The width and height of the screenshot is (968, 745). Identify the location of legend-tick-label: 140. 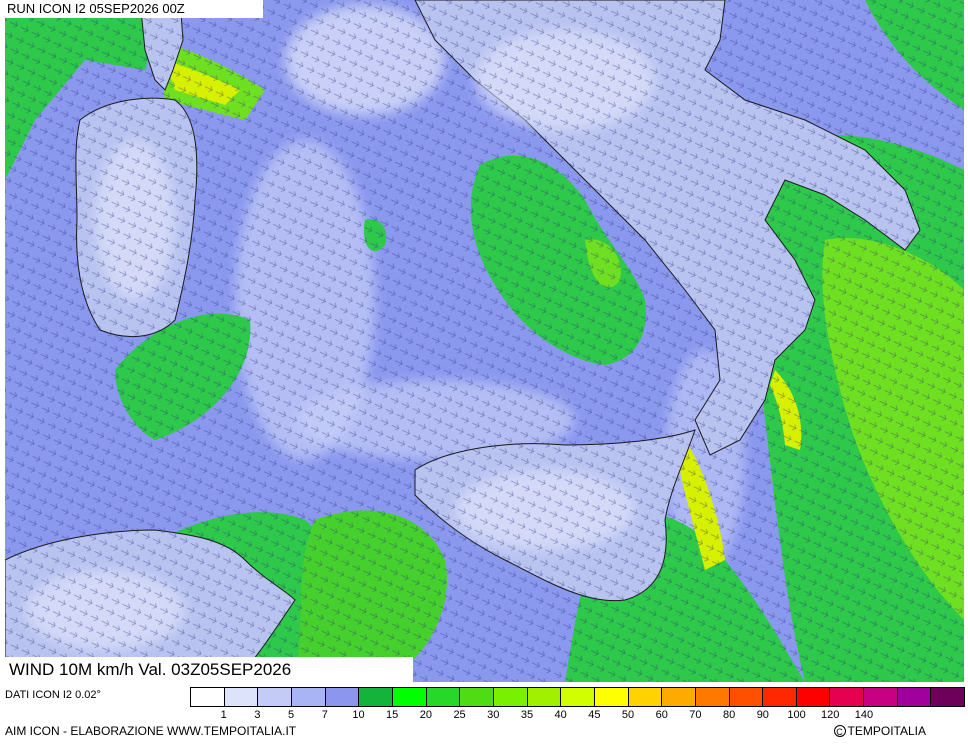
(864, 715).